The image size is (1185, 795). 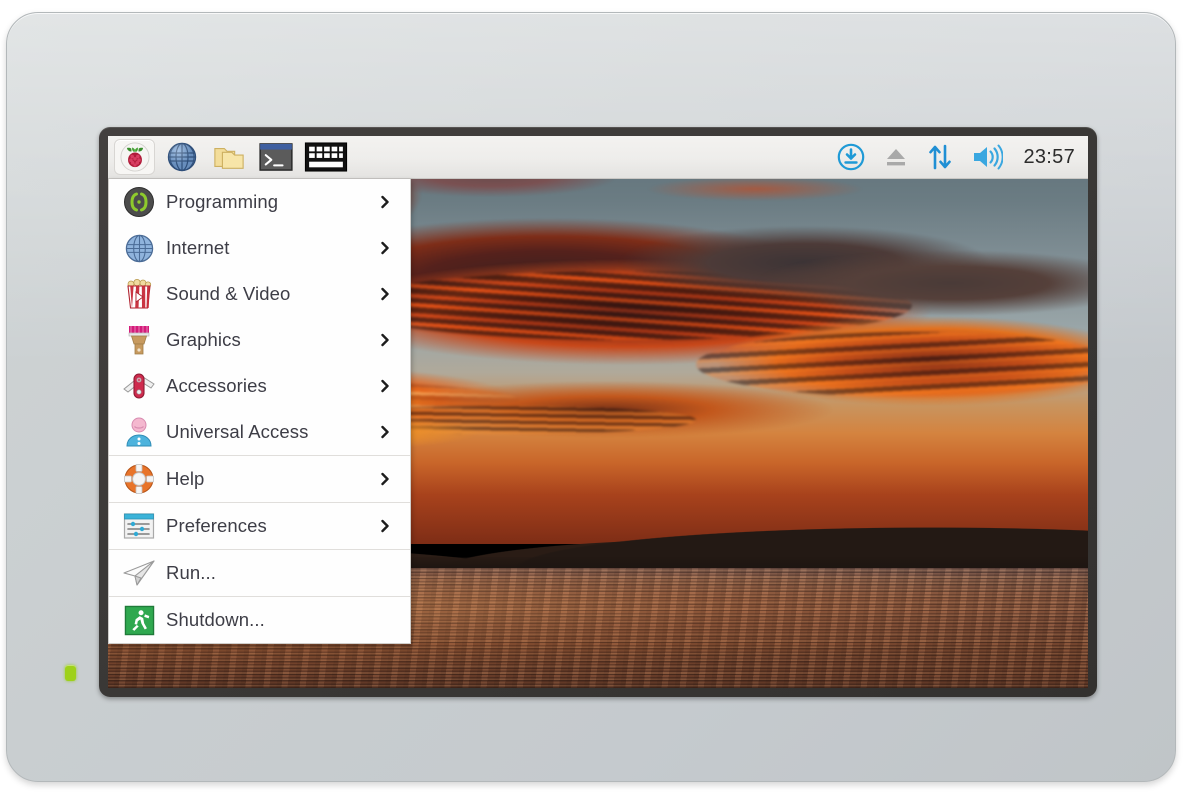 What do you see at coordinates (216, 525) in the screenshot?
I see `menu-item-label: Preferences` at bounding box center [216, 525].